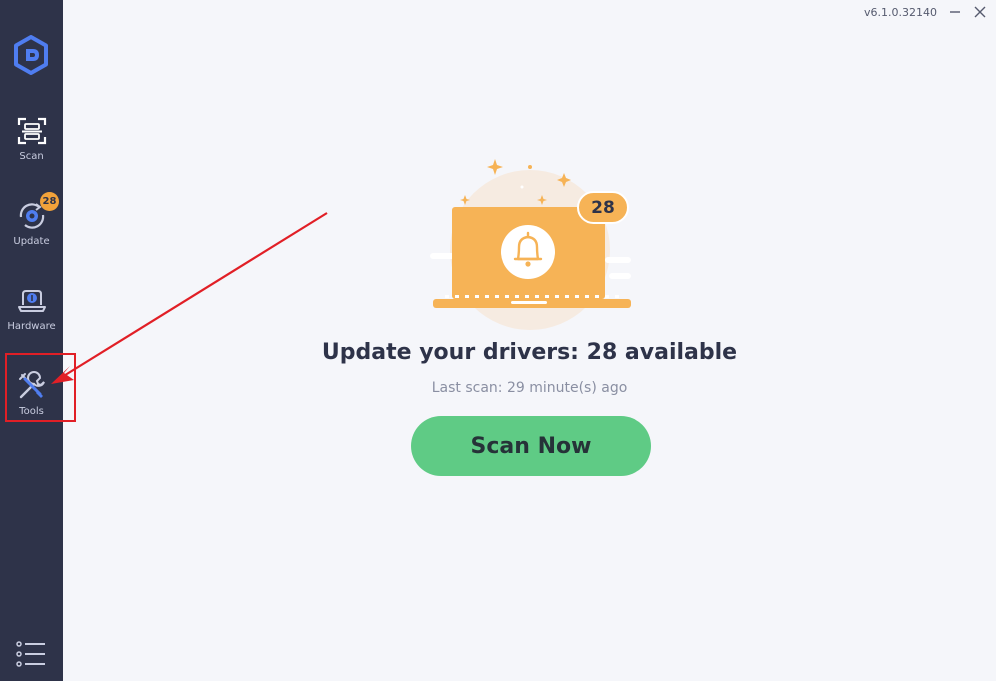 Image resolution: width=996 pixels, height=681 pixels. I want to click on scan-icon, so click(31, 131).